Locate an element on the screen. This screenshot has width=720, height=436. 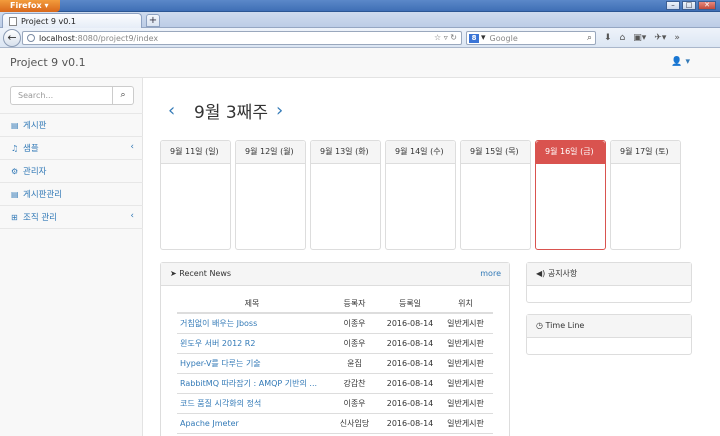
sidebar-item-label: 게시판 is located at coordinates (35, 126).